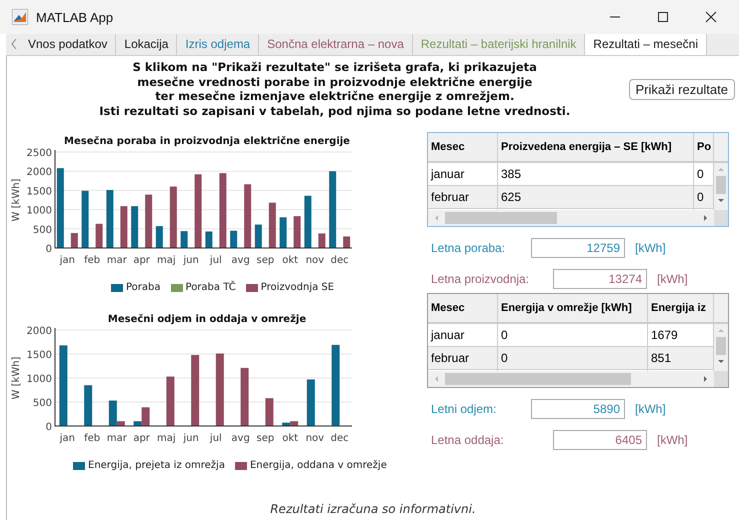 Image resolution: width=739 pixels, height=520 pixels. What do you see at coordinates (578, 248) in the screenshot?
I see `value-field: 12759` at bounding box center [578, 248].